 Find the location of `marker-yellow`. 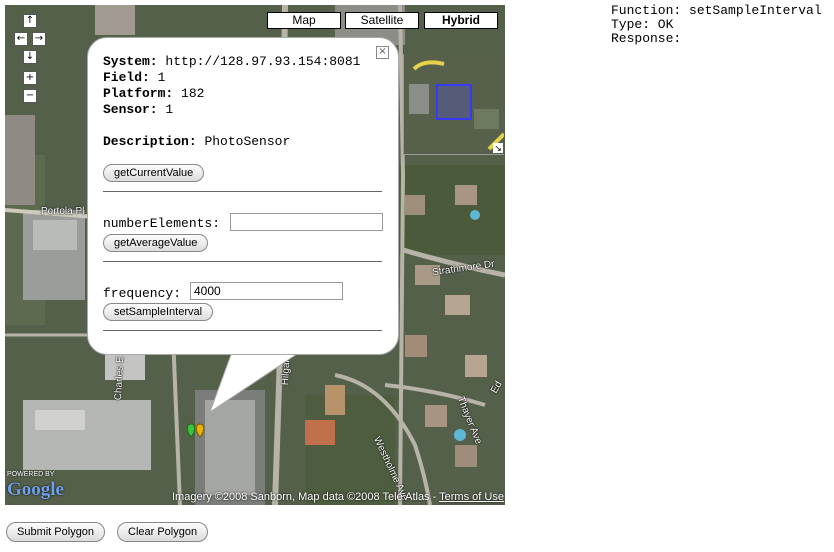

marker-yellow is located at coordinates (200, 430).